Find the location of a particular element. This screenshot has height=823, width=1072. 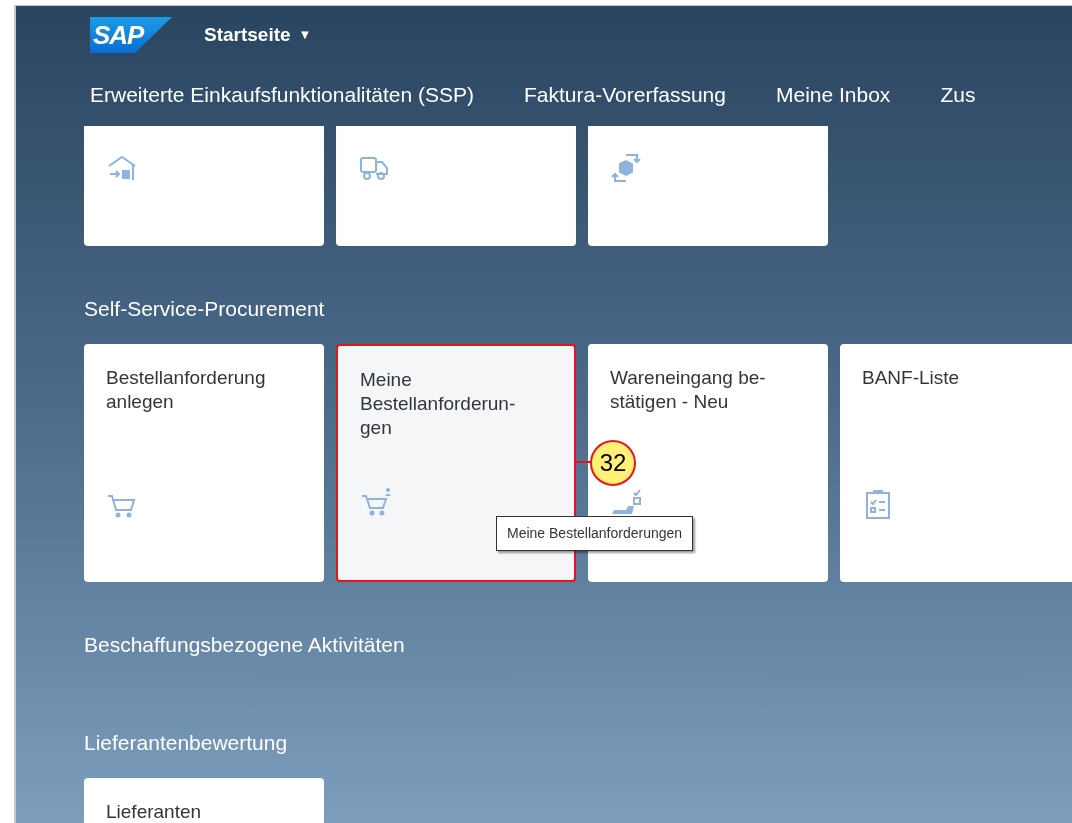

section-title: Beschaffungsbezogene Aktivitäten is located at coordinates (245, 645).